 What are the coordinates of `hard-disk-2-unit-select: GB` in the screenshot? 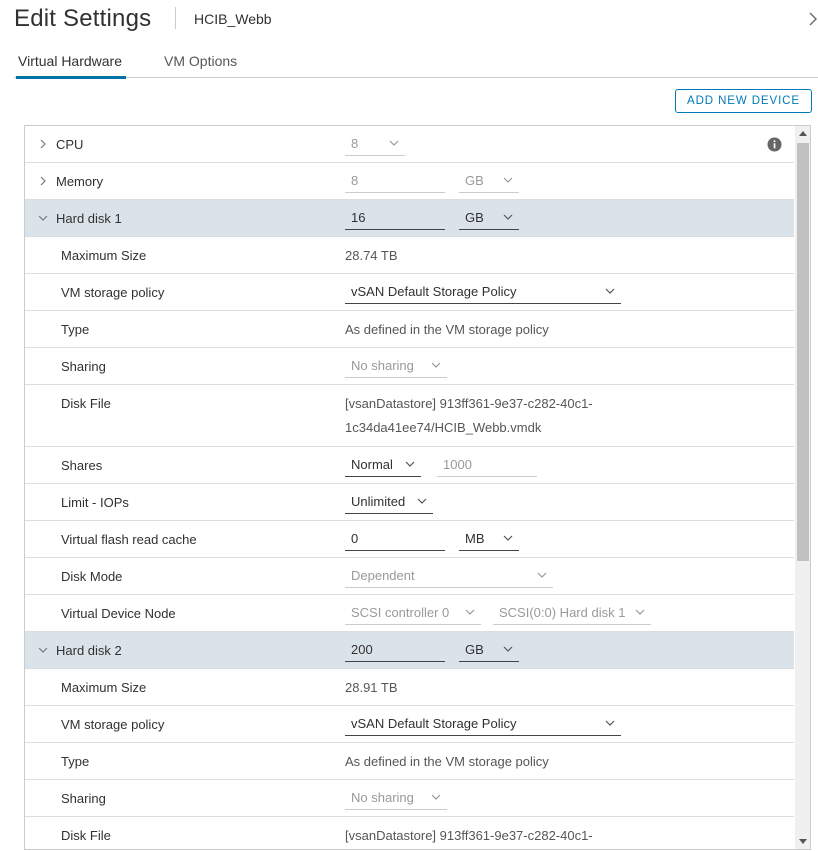 It's located at (489, 650).